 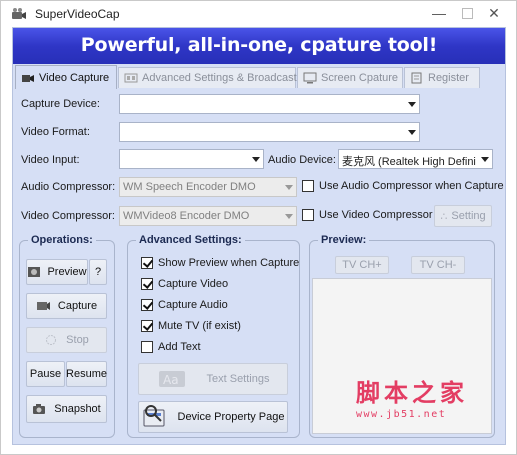 I want to click on help-label: ?, so click(x=98, y=272).